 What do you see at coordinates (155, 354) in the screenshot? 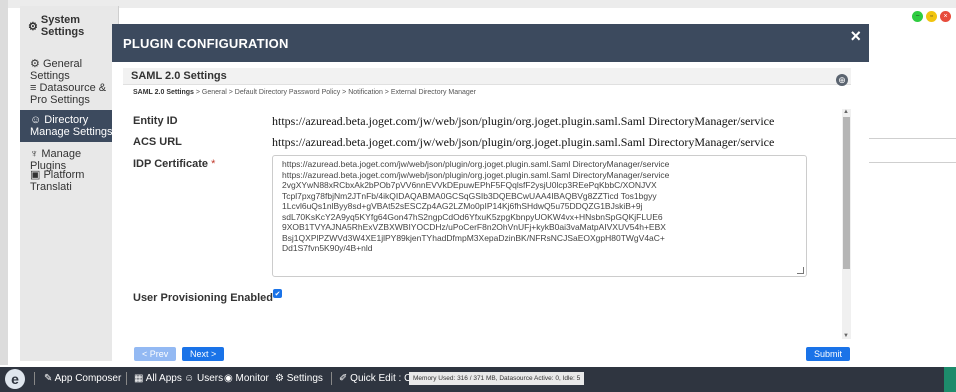
I see `prev-button: < Prev` at bounding box center [155, 354].